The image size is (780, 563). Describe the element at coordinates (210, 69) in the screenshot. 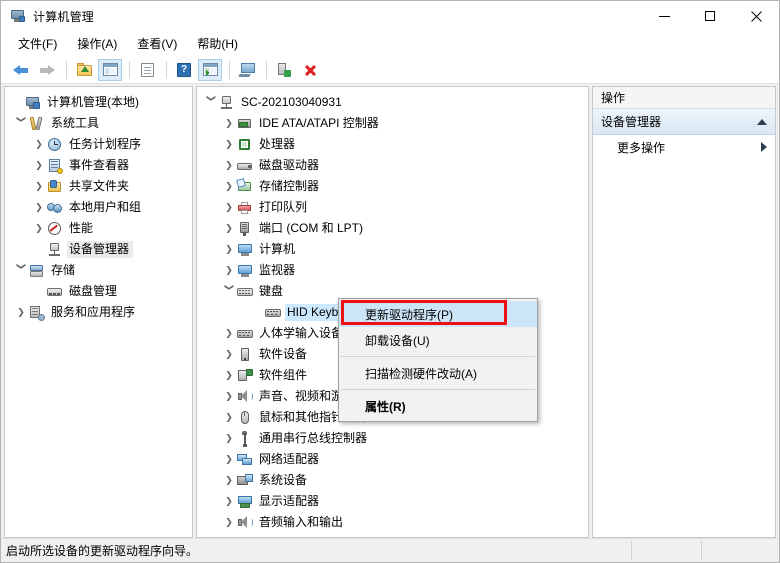

I see `show-action-pane-button` at that location.